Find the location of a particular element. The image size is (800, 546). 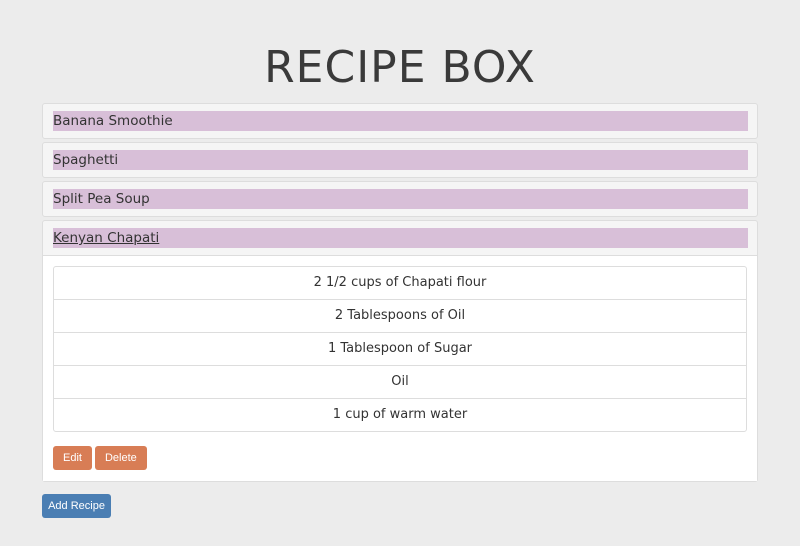

ingredient-item: 1 Tablespoon of Sugar is located at coordinates (400, 348).